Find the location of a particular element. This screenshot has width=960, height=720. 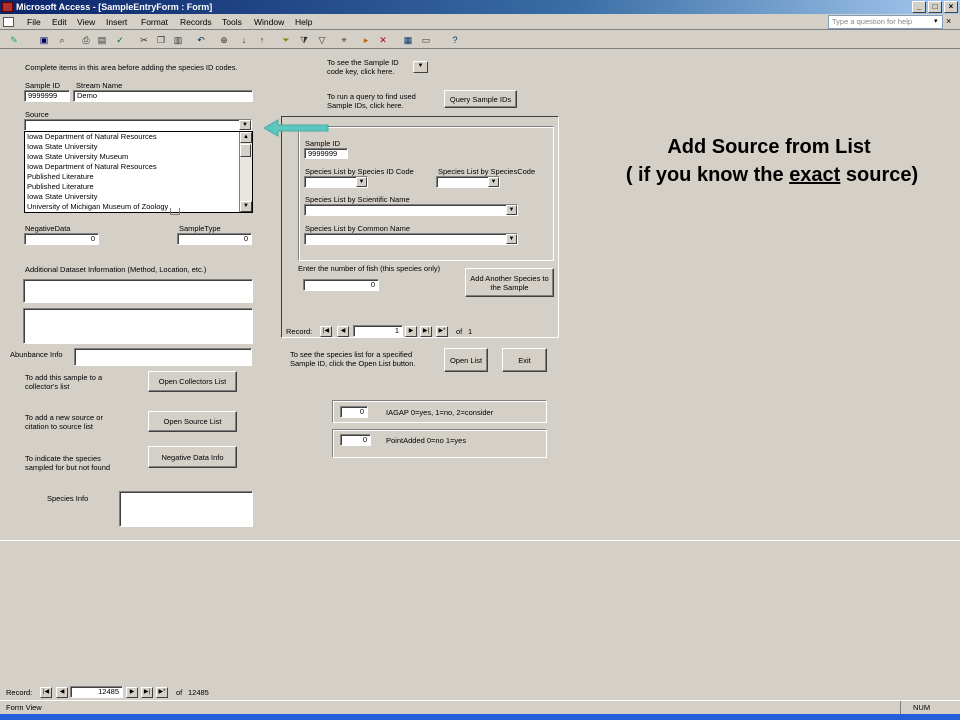

undo-icon: ↶ is located at coordinates (201, 40).